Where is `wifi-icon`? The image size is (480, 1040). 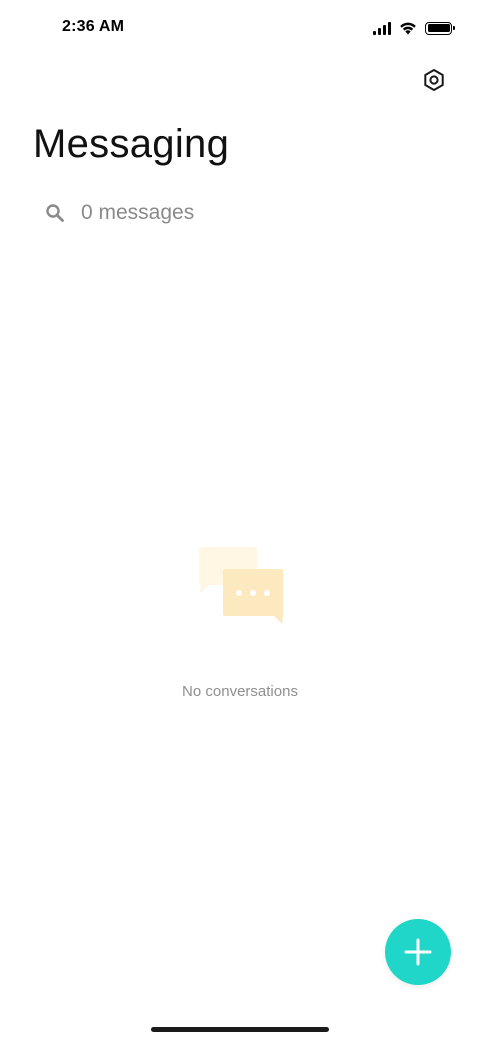 wifi-icon is located at coordinates (408, 28).